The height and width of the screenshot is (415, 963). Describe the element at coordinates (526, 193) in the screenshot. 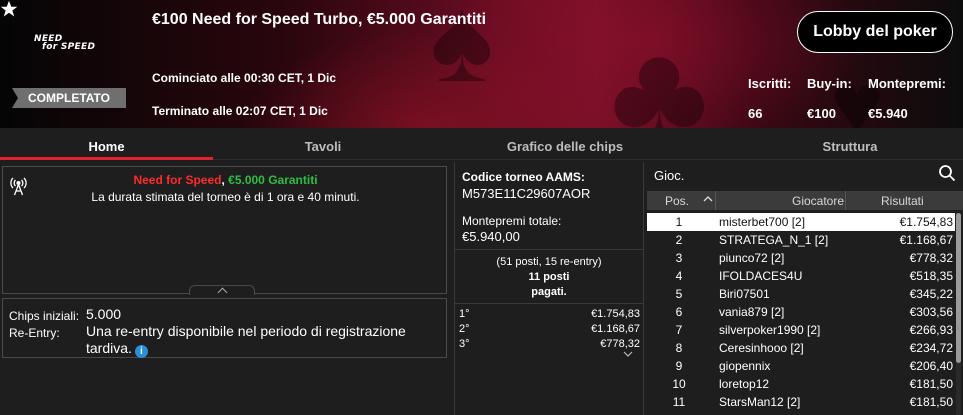

I see `aams-code: M573E11C29607AOR` at that location.